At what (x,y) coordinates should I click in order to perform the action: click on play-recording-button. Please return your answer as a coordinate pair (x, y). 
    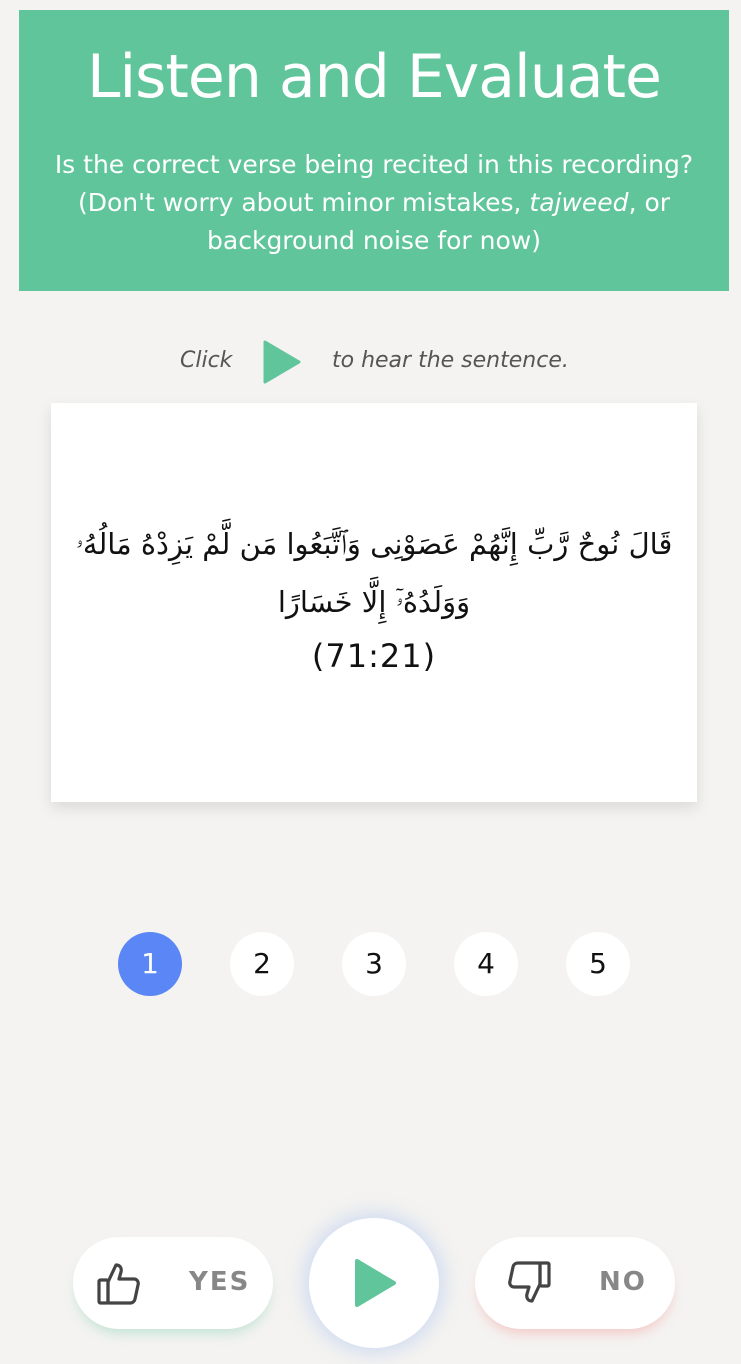
    Looking at the image, I should click on (374, 1283).